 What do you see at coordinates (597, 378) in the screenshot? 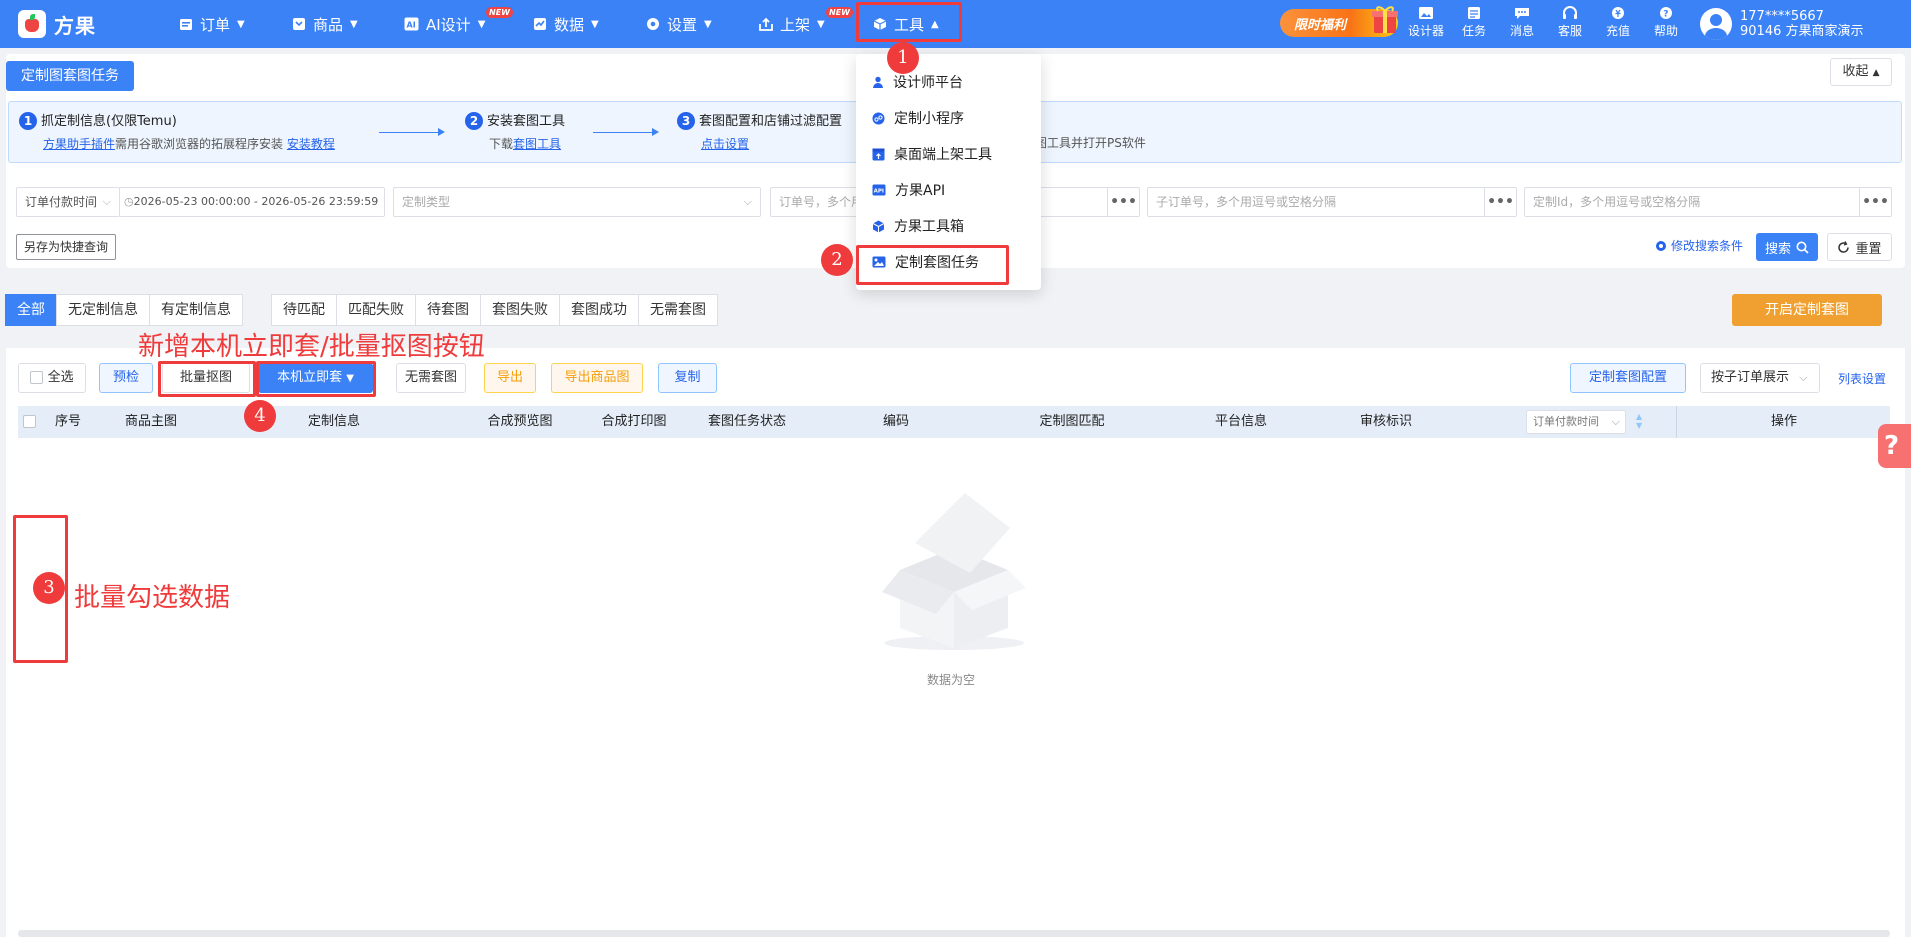
I see `export-goods-image-button: 导出商品图` at bounding box center [597, 378].